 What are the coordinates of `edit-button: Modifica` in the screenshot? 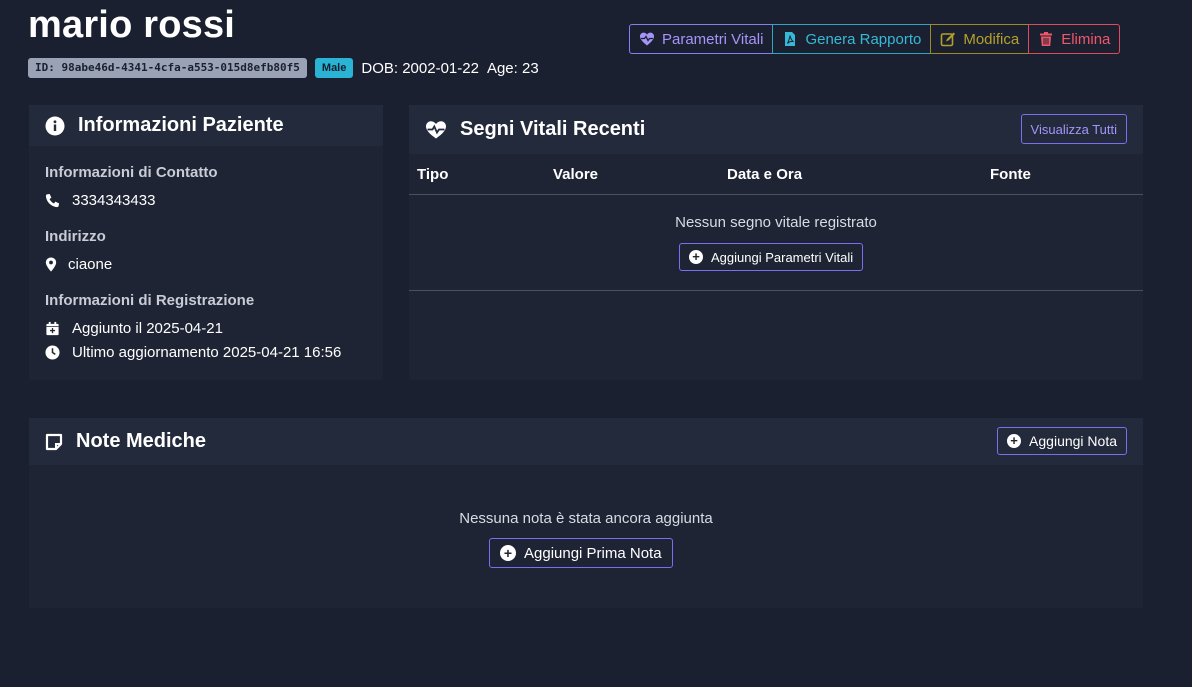 It's located at (980, 39).